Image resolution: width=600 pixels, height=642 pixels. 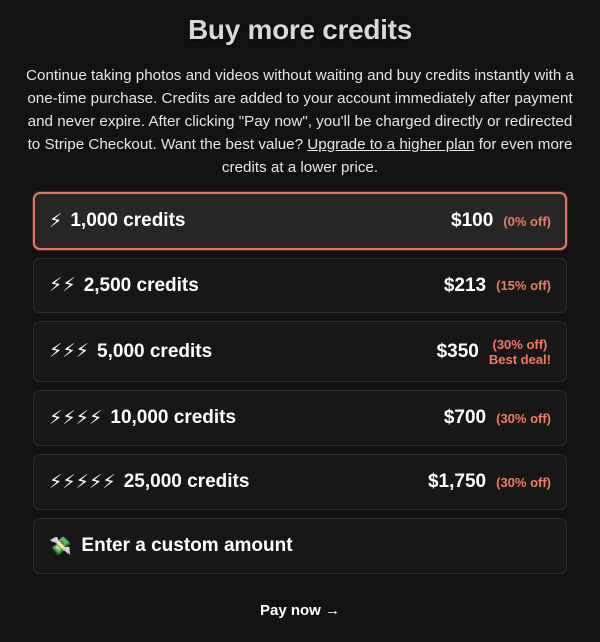 I want to click on best-deal-badge: Best deal!, so click(x=519, y=359).